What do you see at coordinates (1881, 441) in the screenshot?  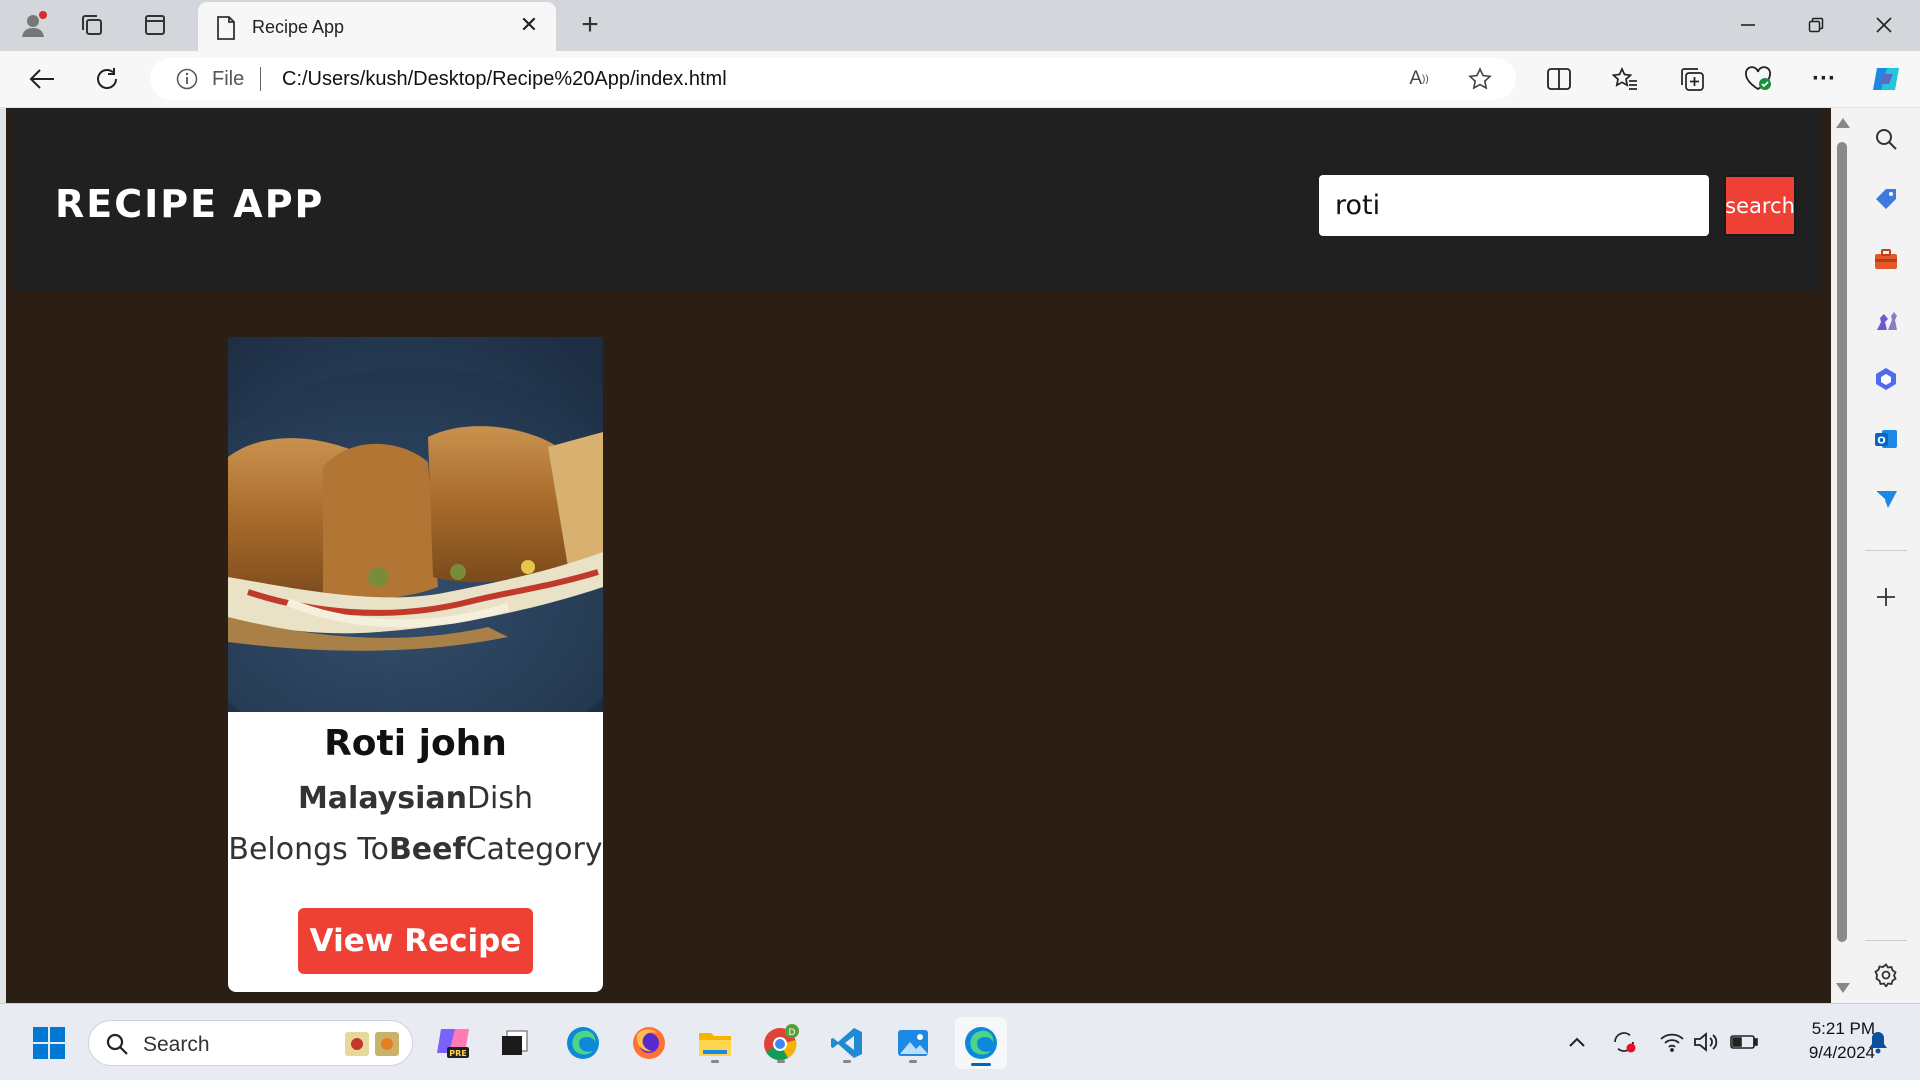 I see `svg-text: O` at bounding box center [1881, 441].